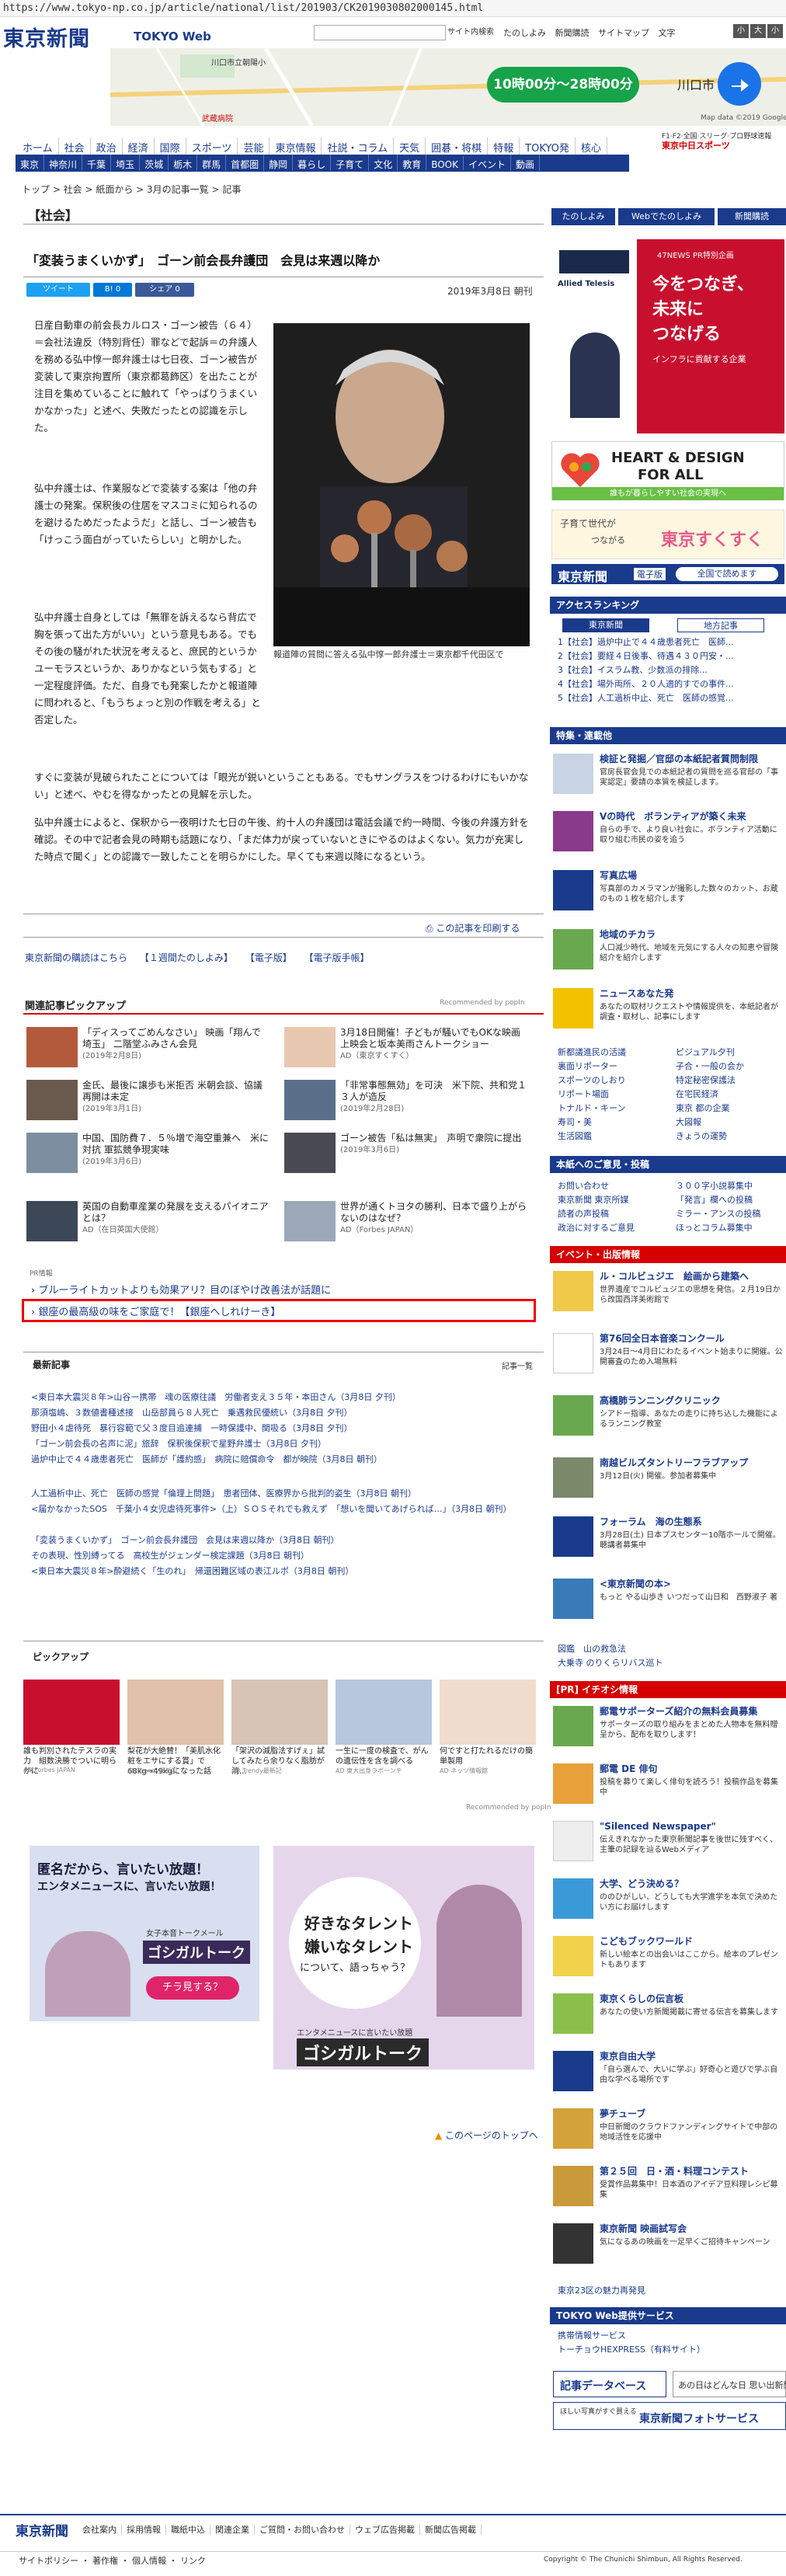 The width and height of the screenshot is (786, 2576). What do you see at coordinates (609, 2384) in the screenshot?
I see `article-database-button: 記事データベース` at bounding box center [609, 2384].